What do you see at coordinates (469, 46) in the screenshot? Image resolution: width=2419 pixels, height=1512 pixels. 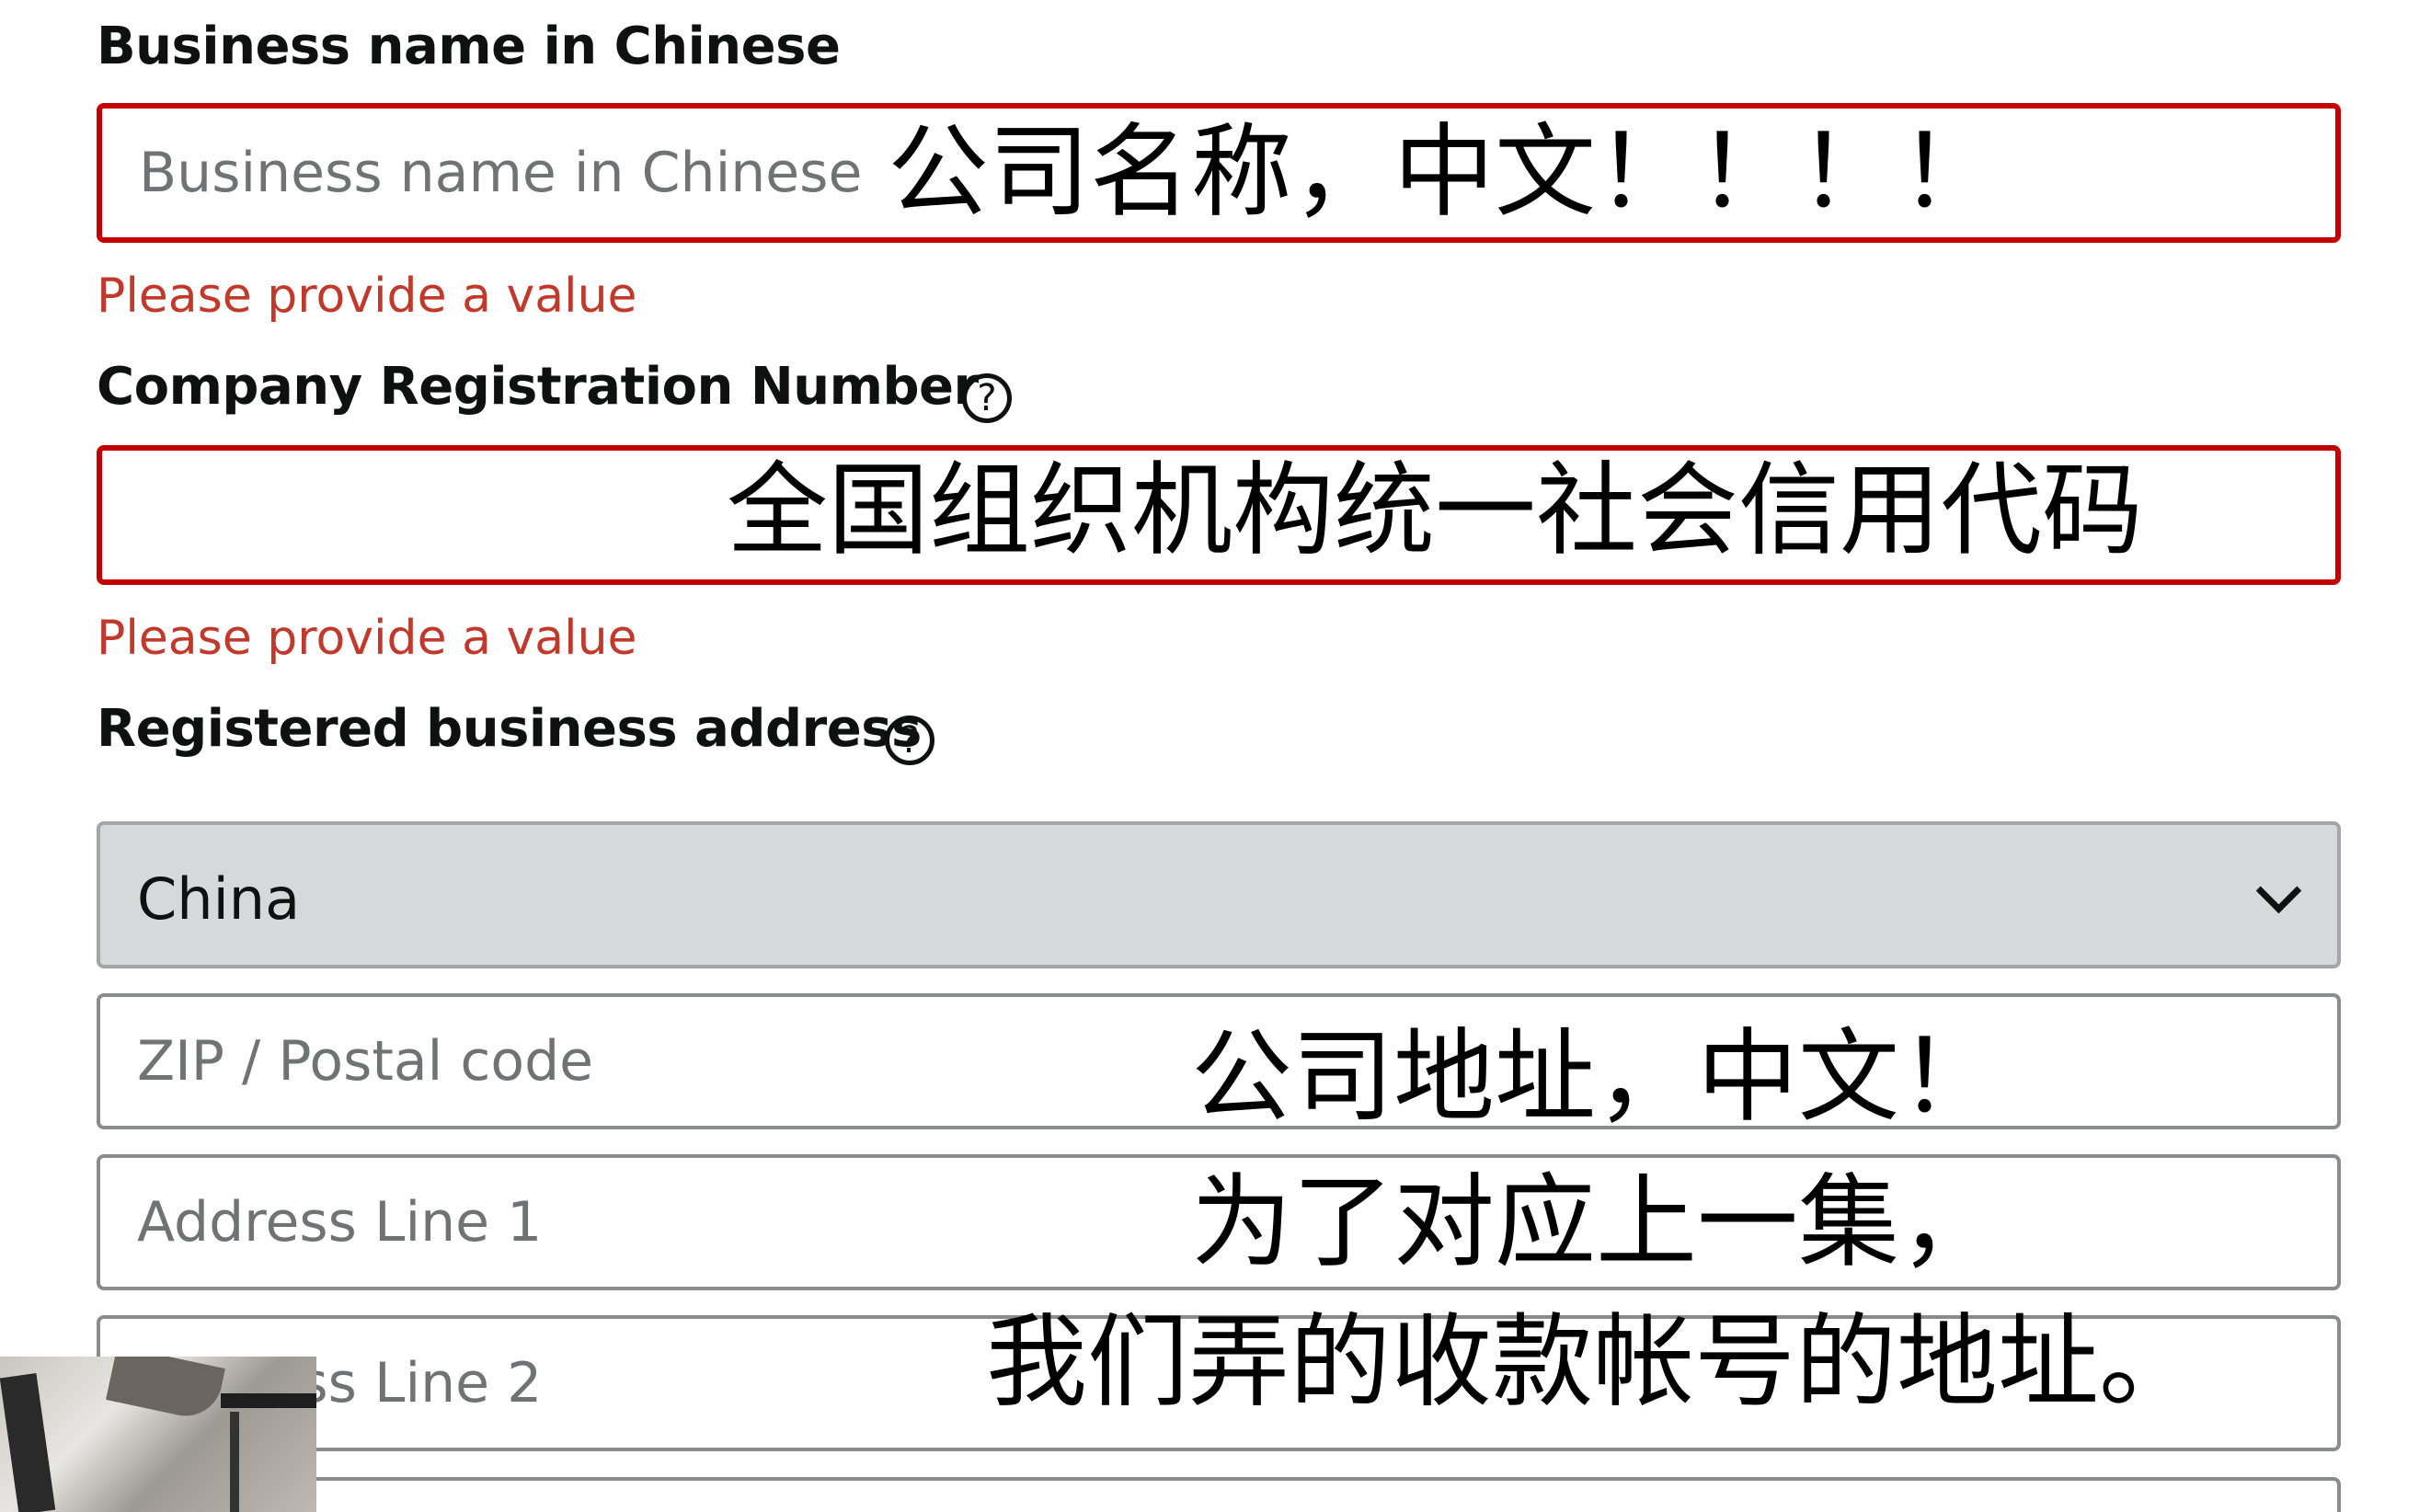 I see `business-name-cn-label: Business name in Chinese` at bounding box center [469, 46].